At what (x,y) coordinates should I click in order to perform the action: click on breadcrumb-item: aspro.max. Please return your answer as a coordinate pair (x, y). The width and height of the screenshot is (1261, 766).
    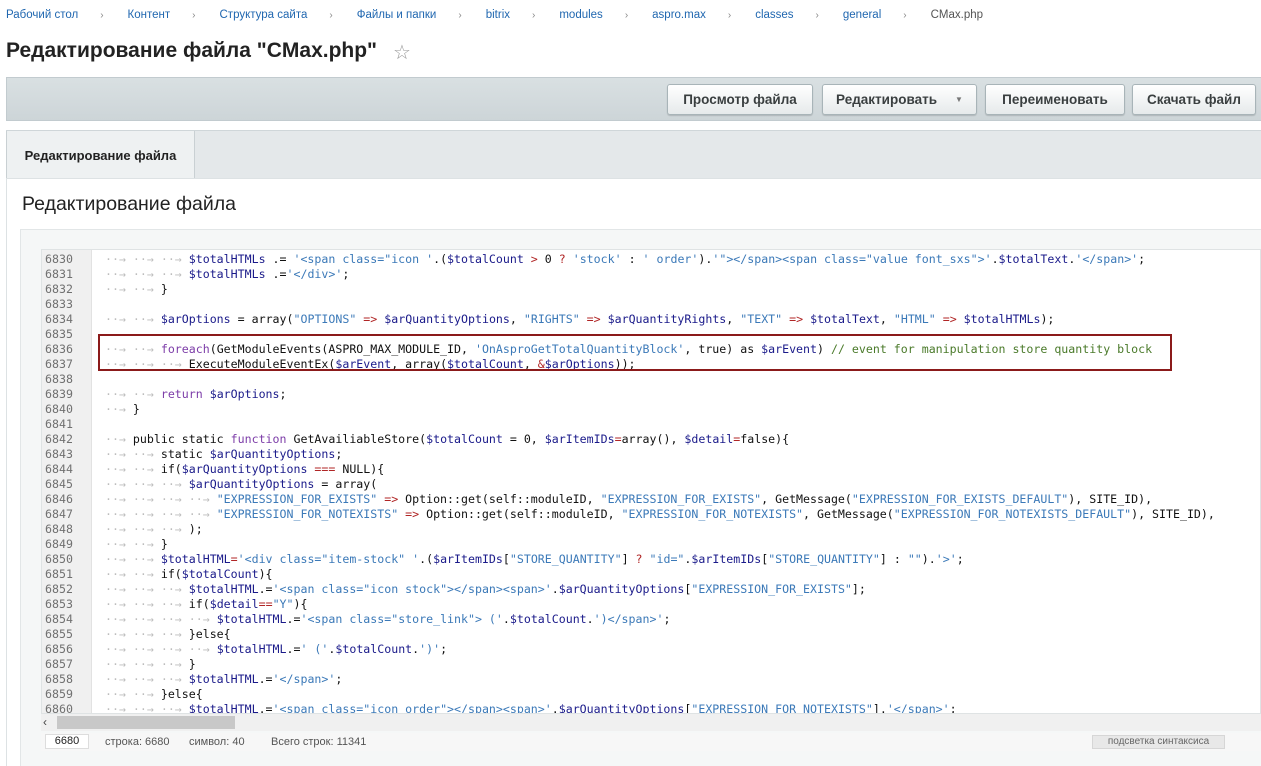
    Looking at the image, I should click on (679, 15).